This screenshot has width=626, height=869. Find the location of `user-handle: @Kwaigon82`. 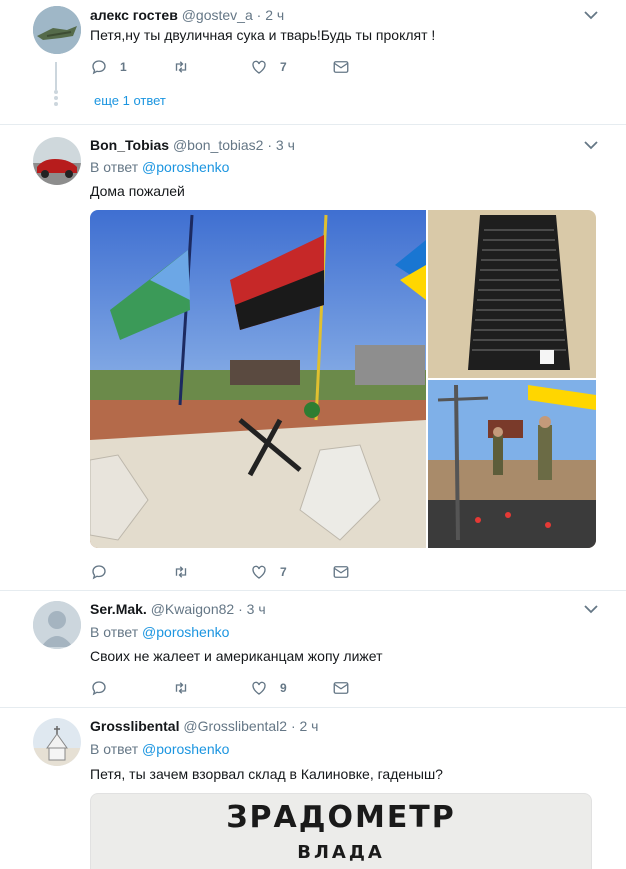

user-handle: @Kwaigon82 is located at coordinates (193, 609).